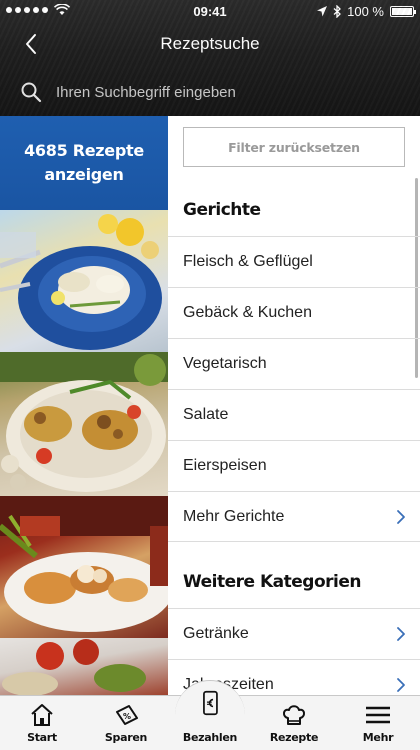 The image size is (420, 750). What do you see at coordinates (84, 150) in the screenshot?
I see `show-recipes-count-label: 4685 Rezepte` at bounding box center [84, 150].